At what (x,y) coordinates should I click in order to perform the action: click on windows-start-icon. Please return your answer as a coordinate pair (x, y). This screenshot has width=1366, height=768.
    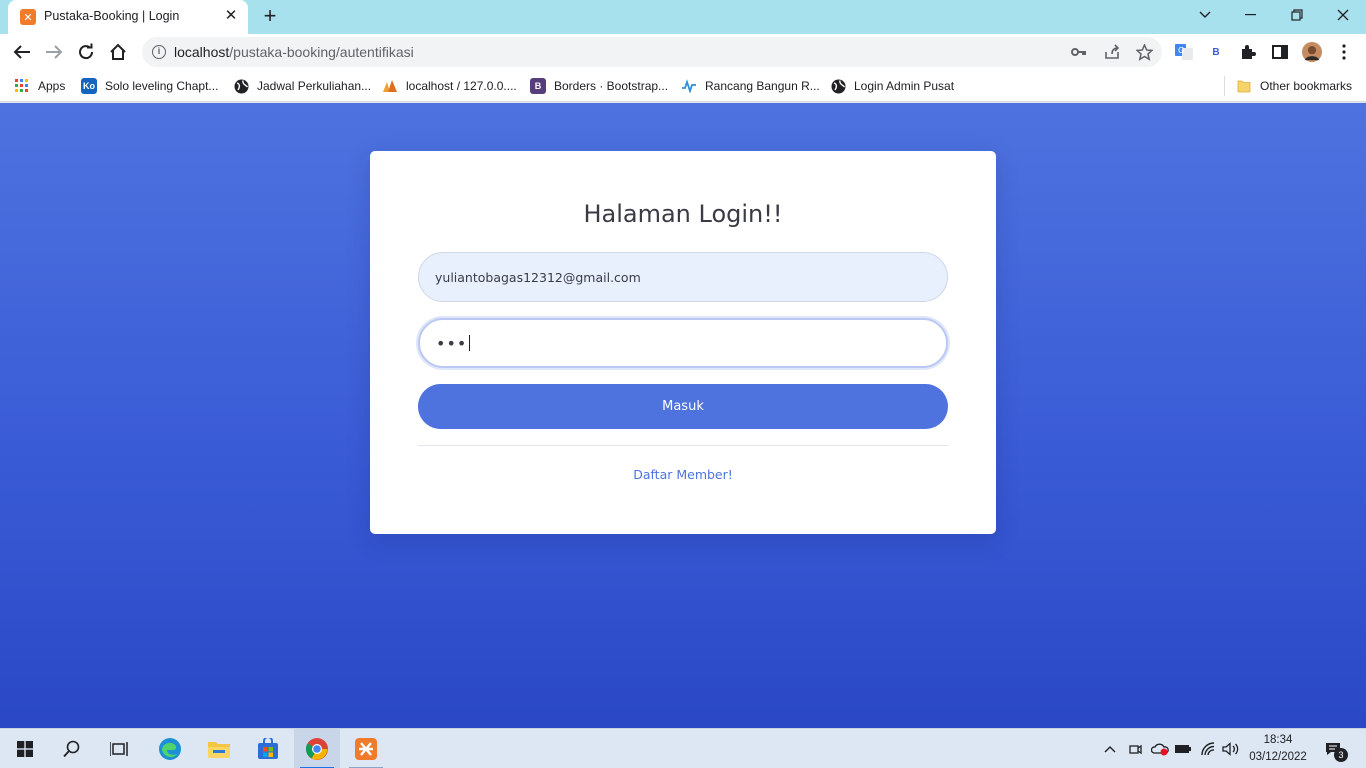
    Looking at the image, I should click on (25, 748).